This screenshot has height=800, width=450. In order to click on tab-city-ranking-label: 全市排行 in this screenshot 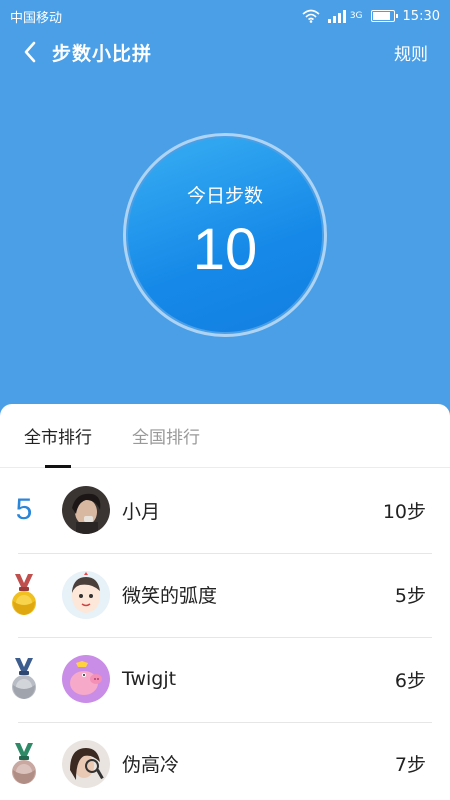, I will do `click(58, 438)`.